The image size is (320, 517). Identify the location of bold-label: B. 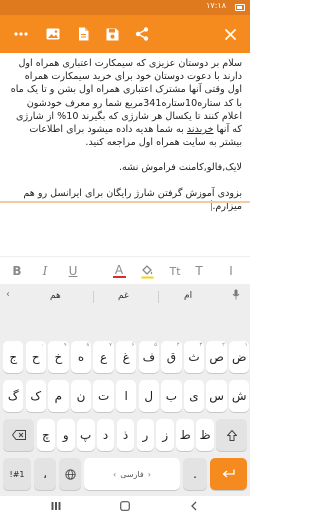
(17, 271).